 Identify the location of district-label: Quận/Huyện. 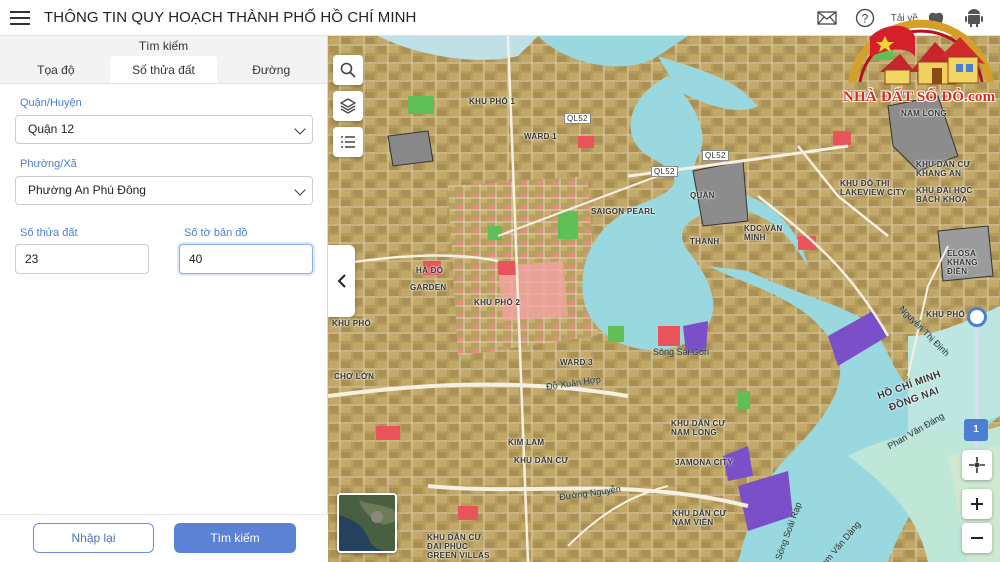
(51, 103).